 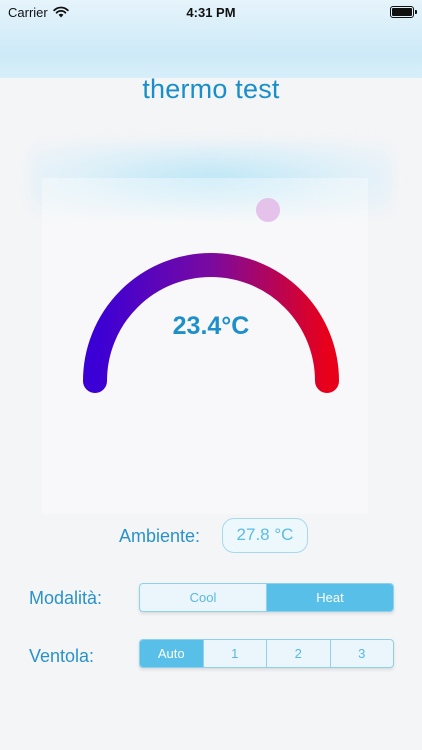 I want to click on mode-segmented-control: Cool Heat, so click(x=266, y=597).